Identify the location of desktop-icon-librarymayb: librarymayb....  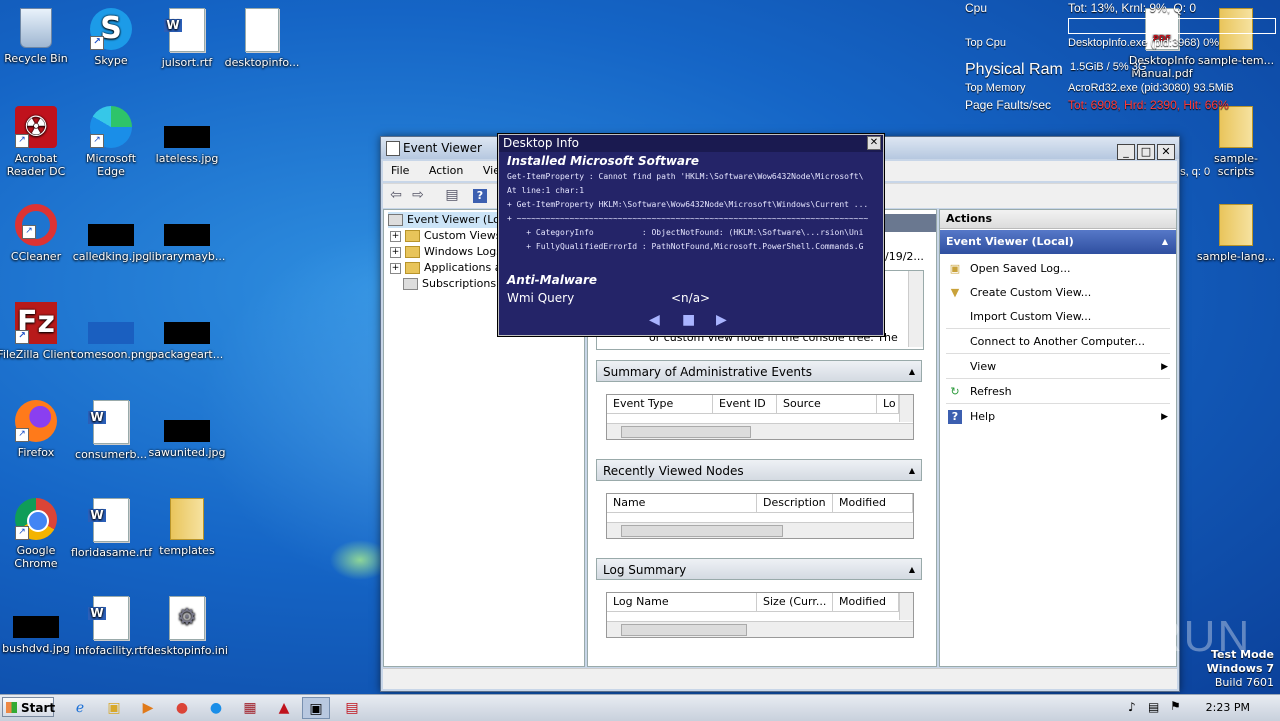
(187, 233).